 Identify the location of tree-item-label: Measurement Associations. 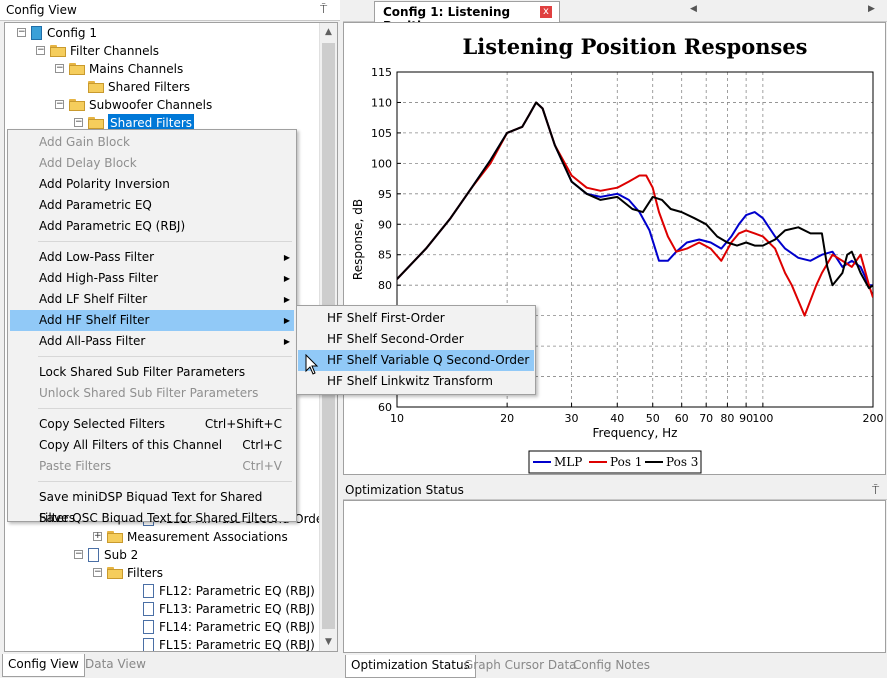
(207, 537).